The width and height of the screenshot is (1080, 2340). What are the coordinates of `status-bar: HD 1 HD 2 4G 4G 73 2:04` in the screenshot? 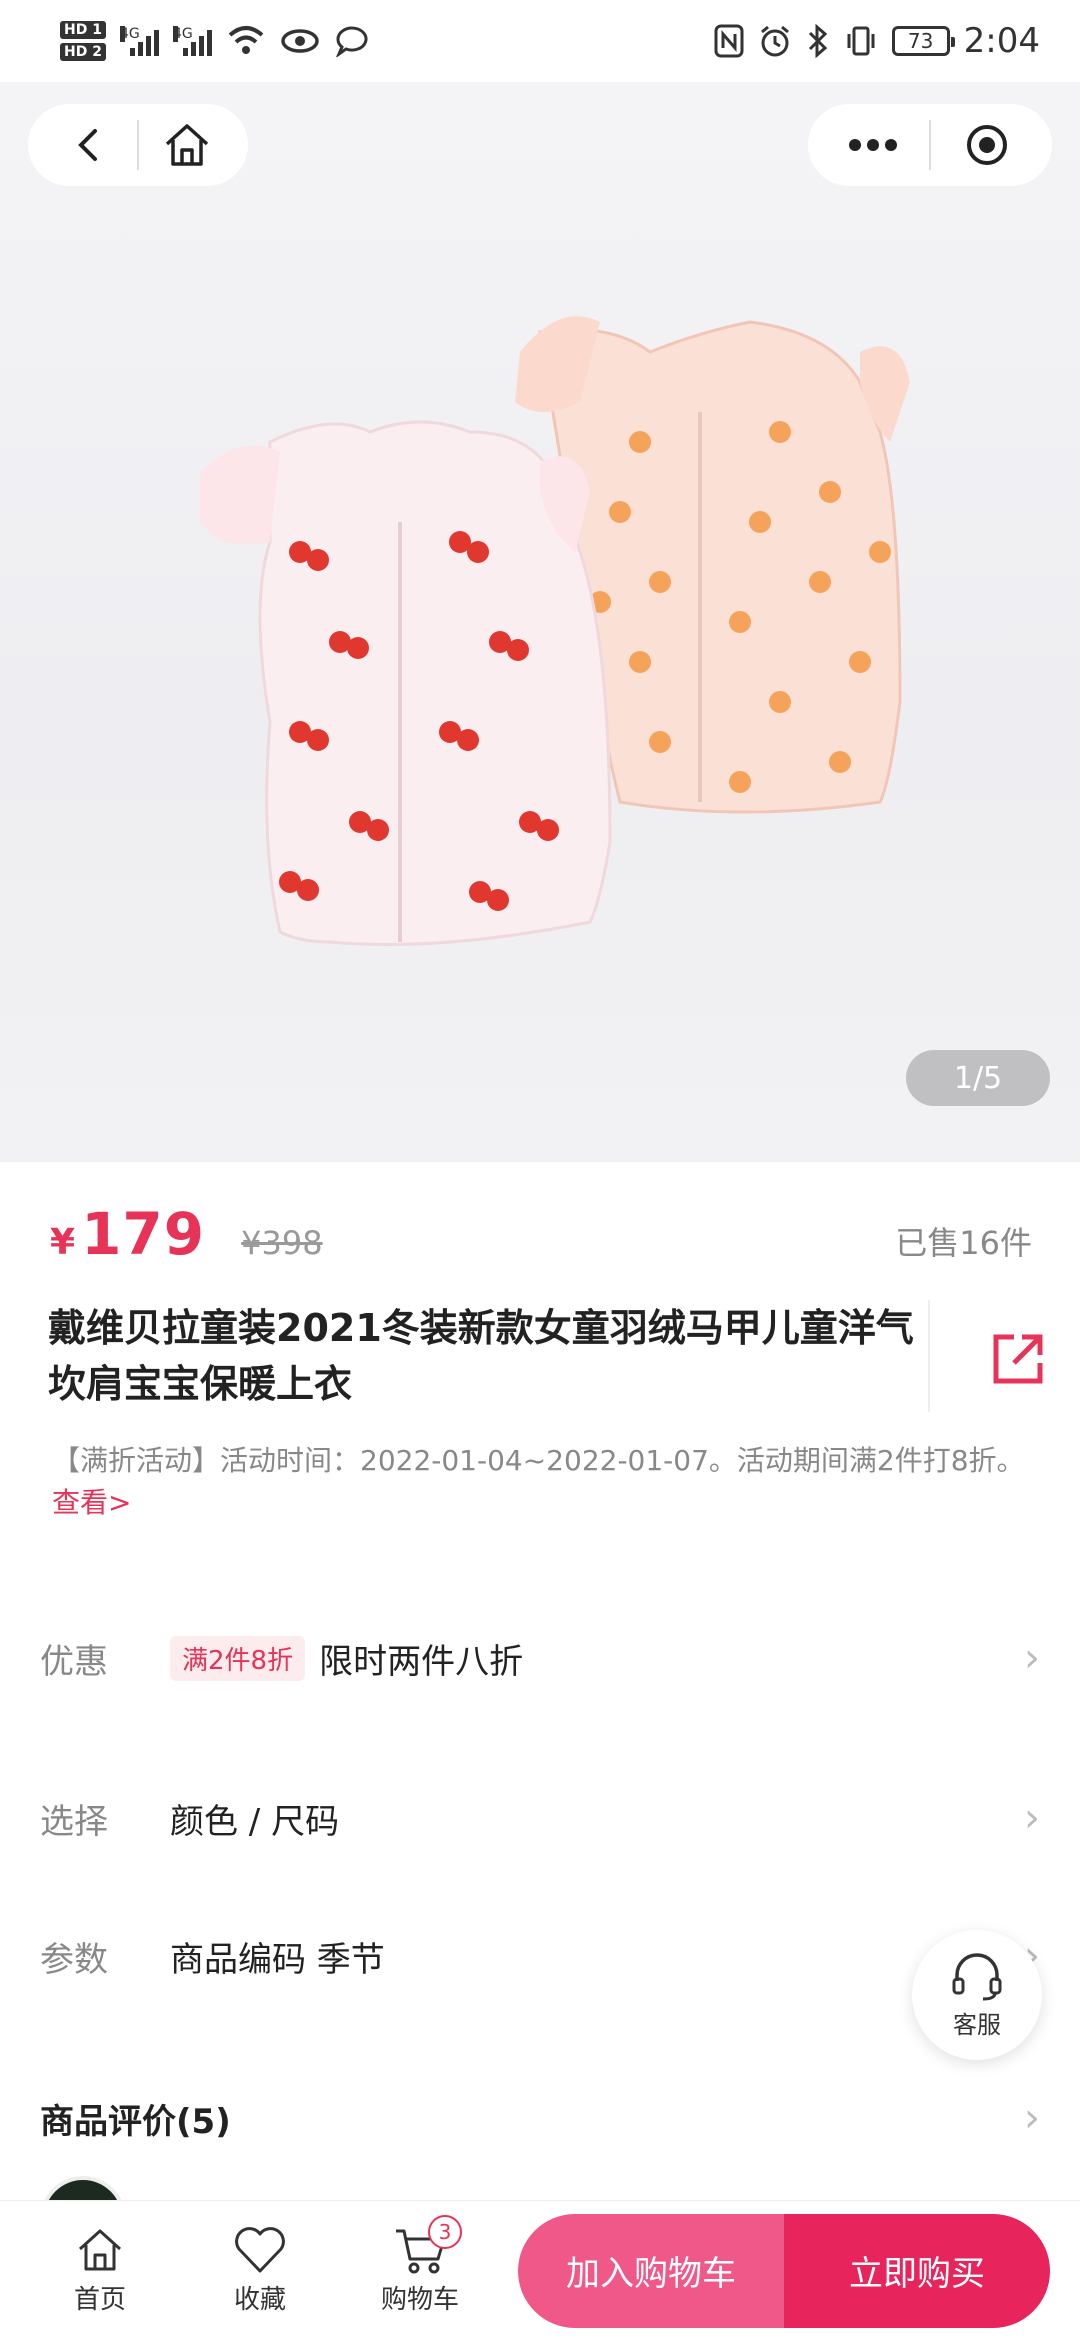 It's located at (540, 41).